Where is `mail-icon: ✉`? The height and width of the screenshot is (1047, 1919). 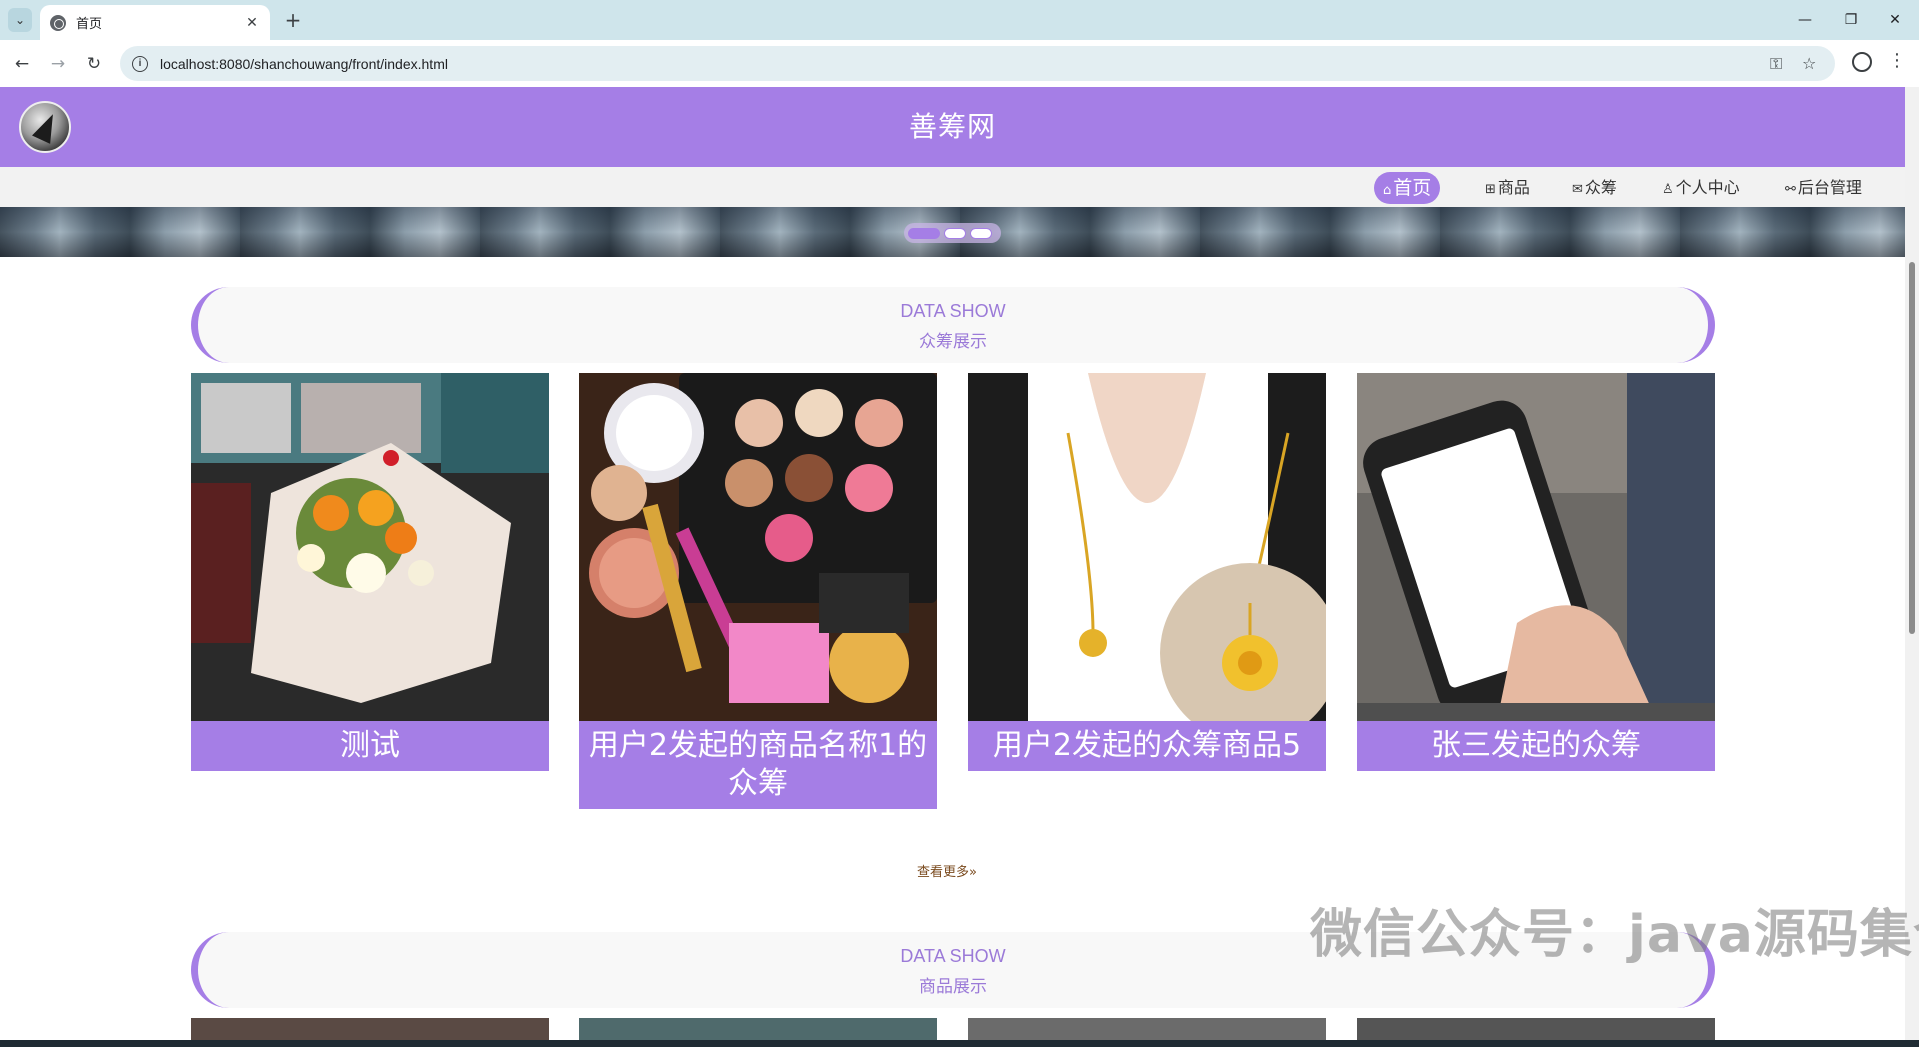 mail-icon: ✉ is located at coordinates (1577, 189).